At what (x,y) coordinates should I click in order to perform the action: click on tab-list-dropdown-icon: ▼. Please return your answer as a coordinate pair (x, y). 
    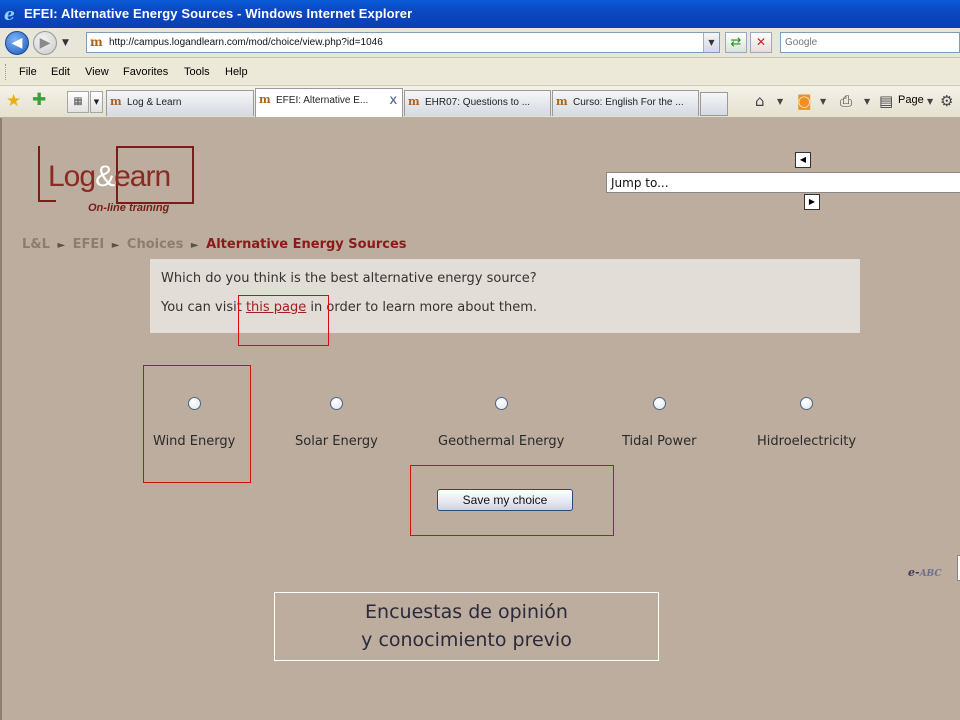
    Looking at the image, I should click on (96, 102).